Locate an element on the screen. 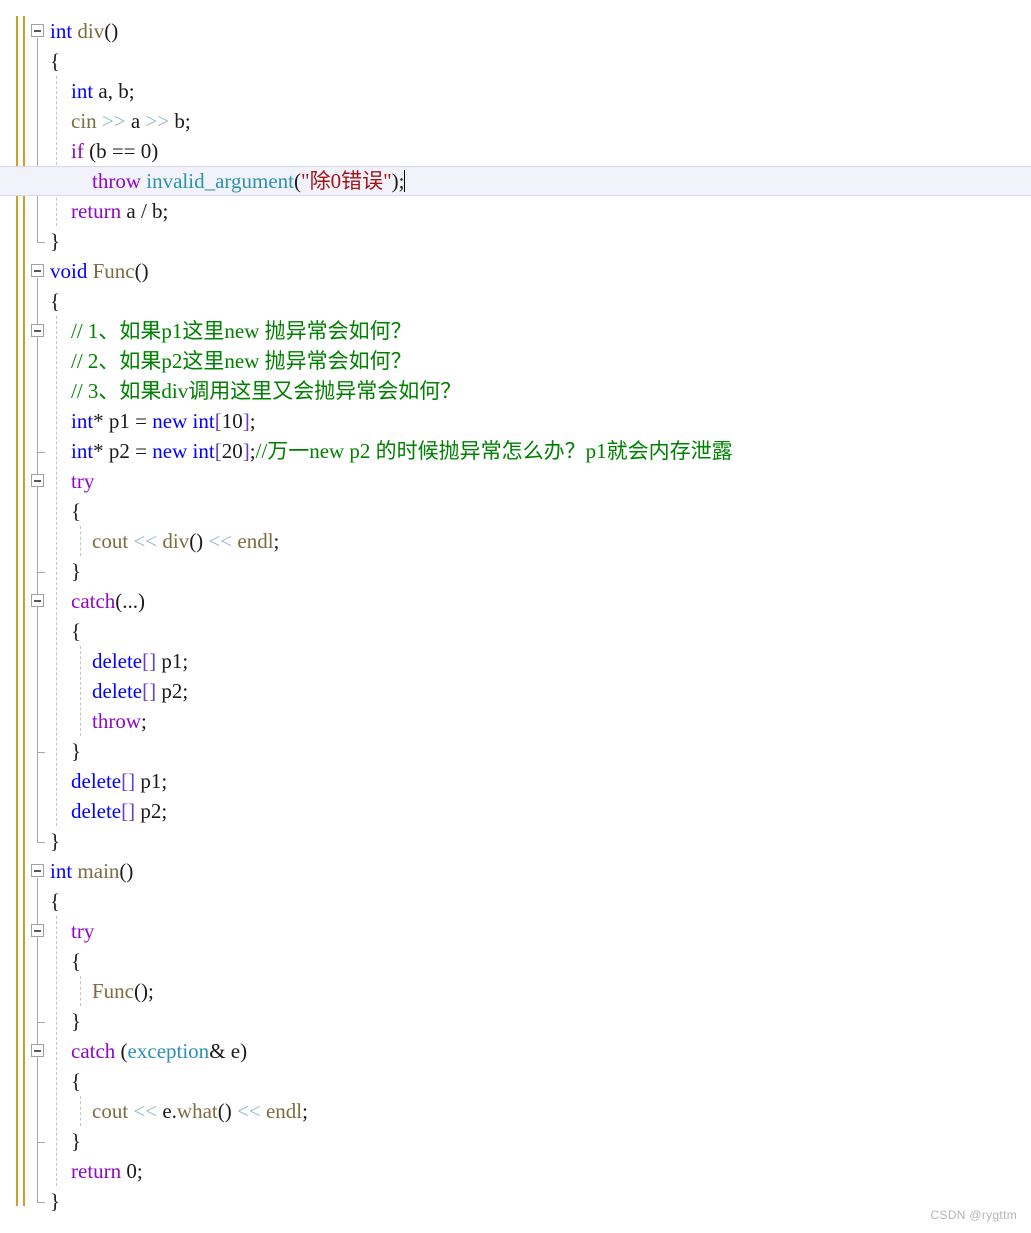 Image resolution: width=1031 pixels, height=1233 pixels. token-kw: delete is located at coordinates (117, 691).